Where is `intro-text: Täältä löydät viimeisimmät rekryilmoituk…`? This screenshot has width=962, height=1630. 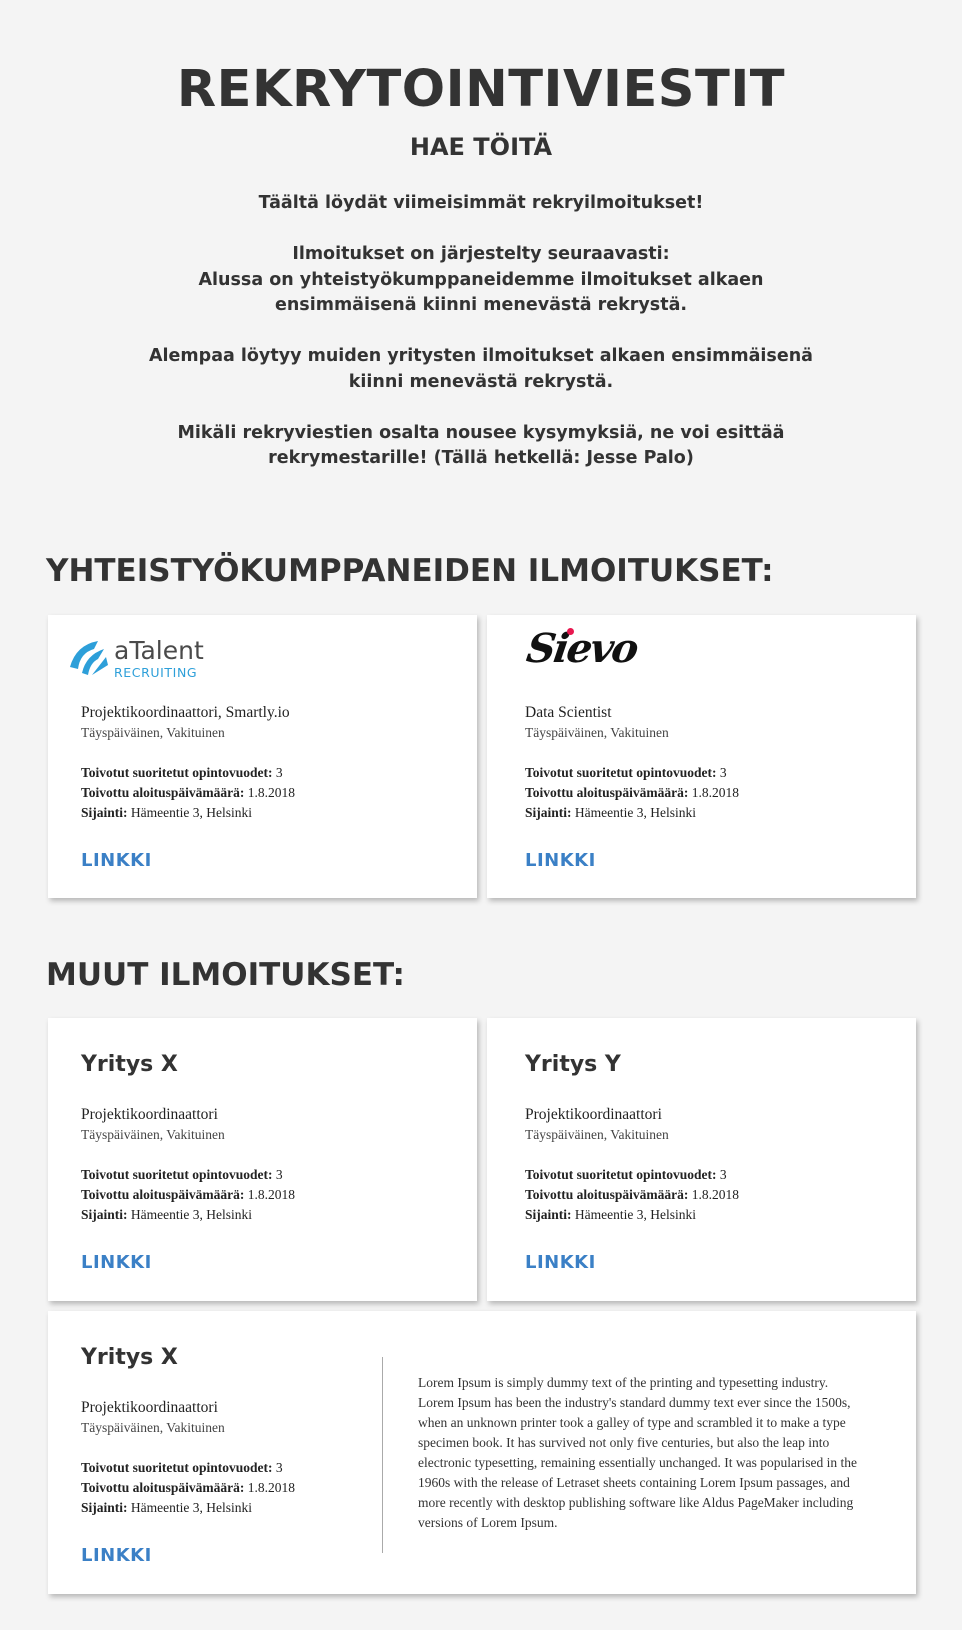 intro-text: Täältä löydät viimeisimmät rekryilmoituk… is located at coordinates (481, 344).